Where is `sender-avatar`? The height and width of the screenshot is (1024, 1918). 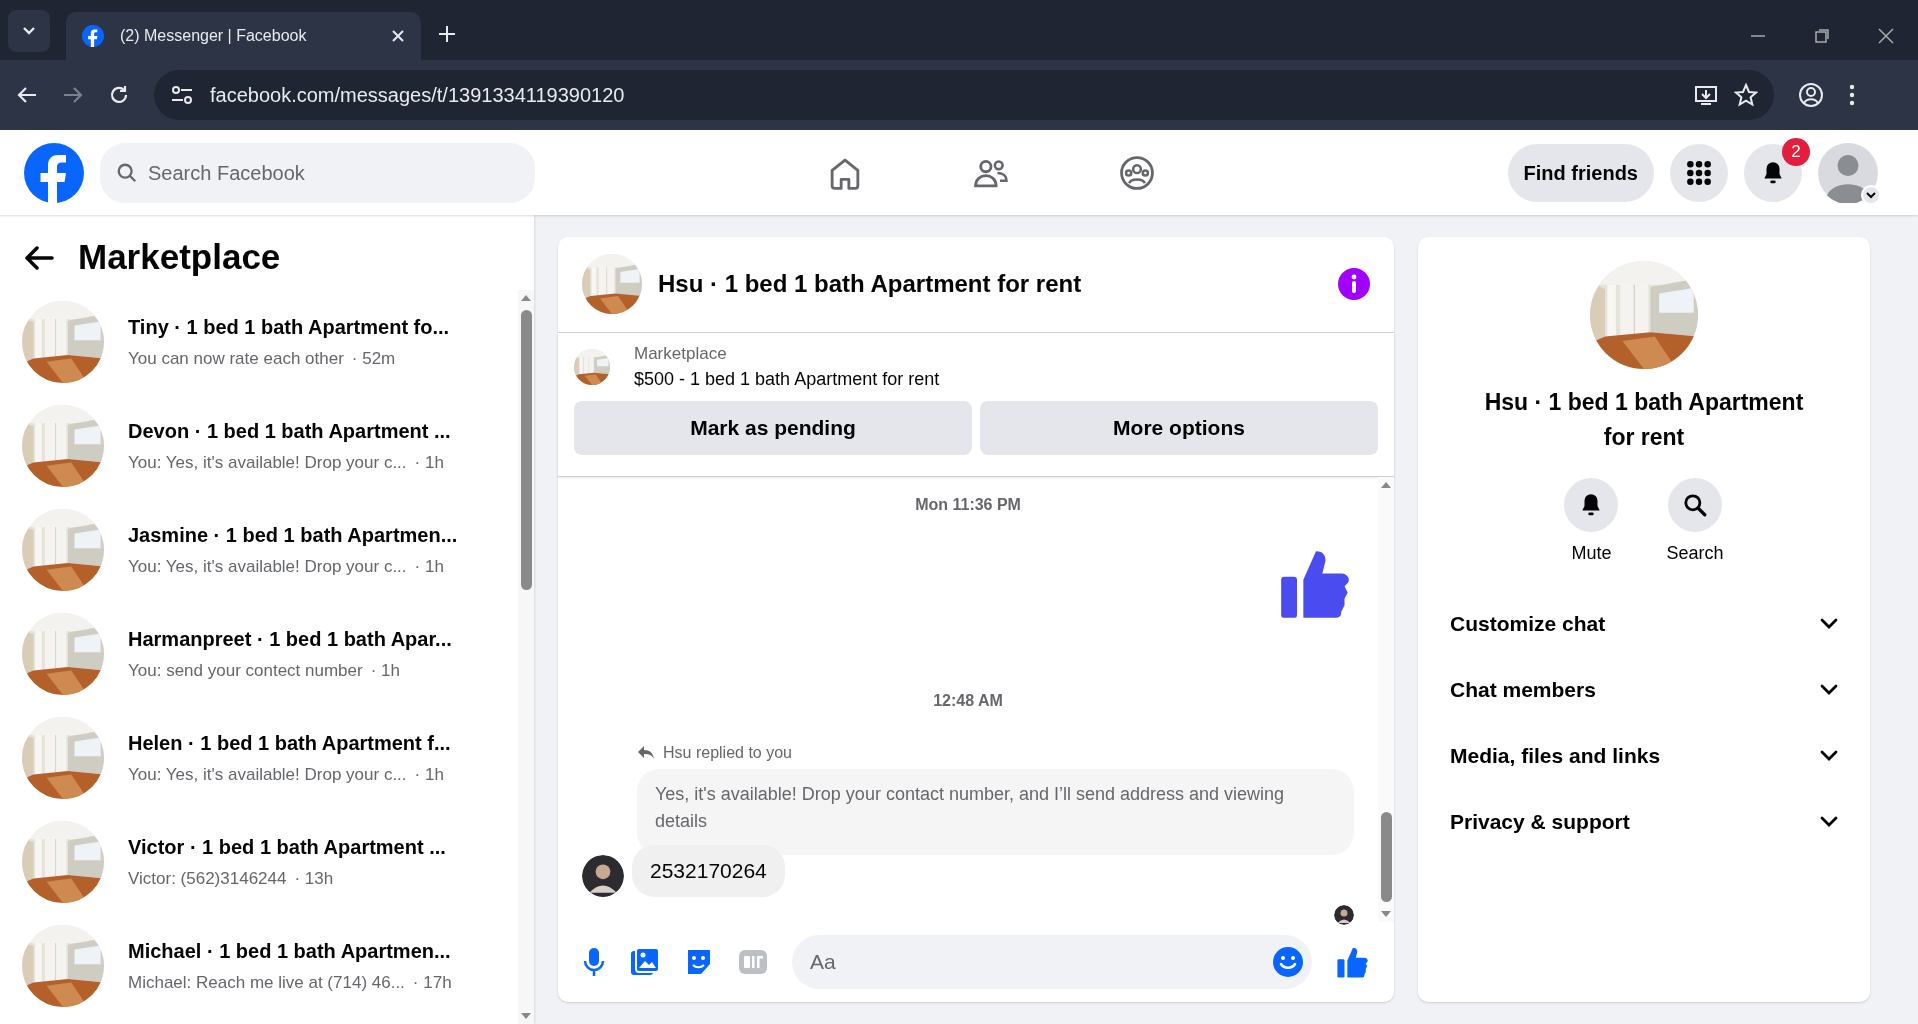 sender-avatar is located at coordinates (603, 875).